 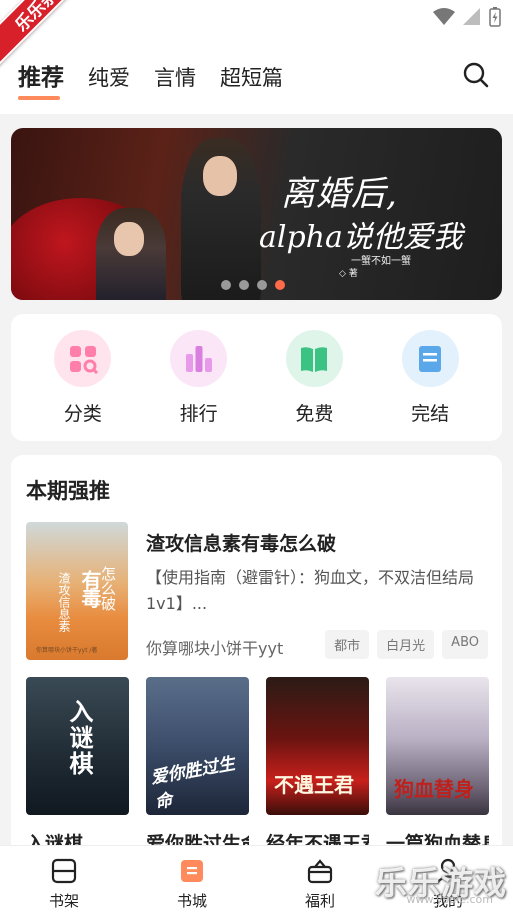 I want to click on cover-text: 怎么破, so click(x=108, y=588).